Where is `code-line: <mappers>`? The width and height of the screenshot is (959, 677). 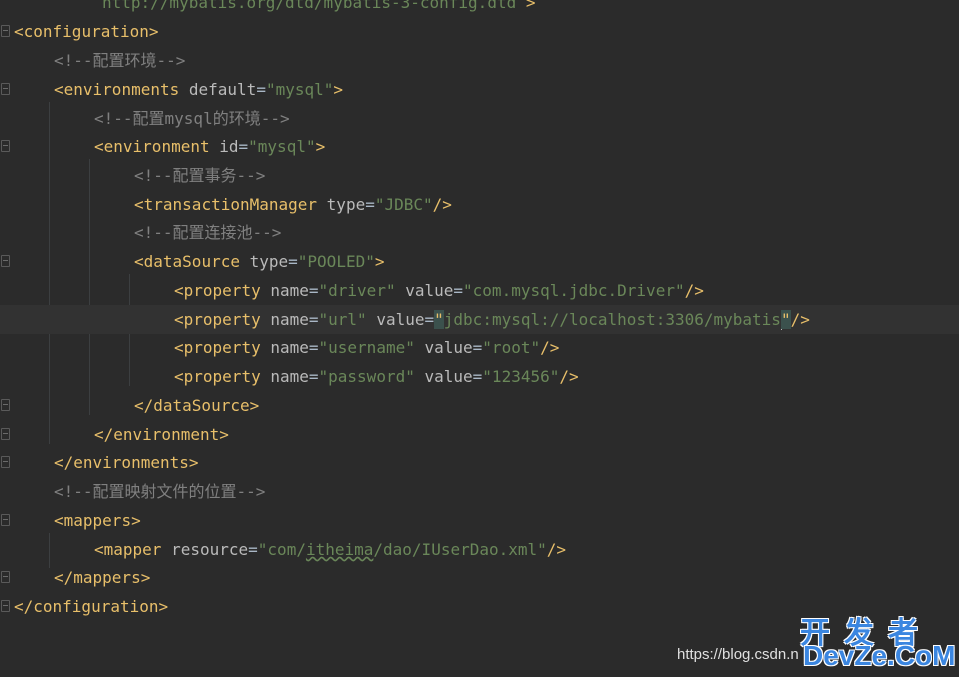 code-line: <mappers> is located at coordinates (97, 520).